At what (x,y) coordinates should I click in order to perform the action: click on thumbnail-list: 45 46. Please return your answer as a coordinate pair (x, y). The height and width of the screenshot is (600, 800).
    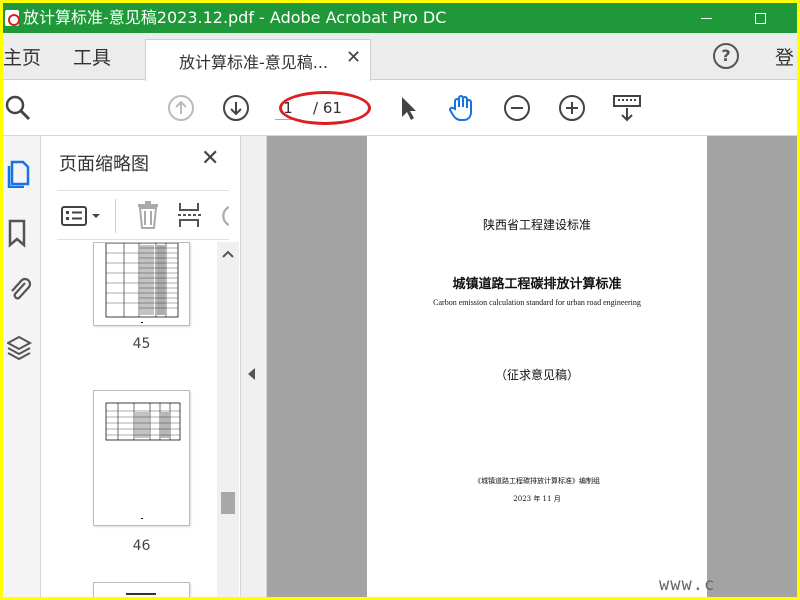
    Looking at the image, I should click on (141, 419).